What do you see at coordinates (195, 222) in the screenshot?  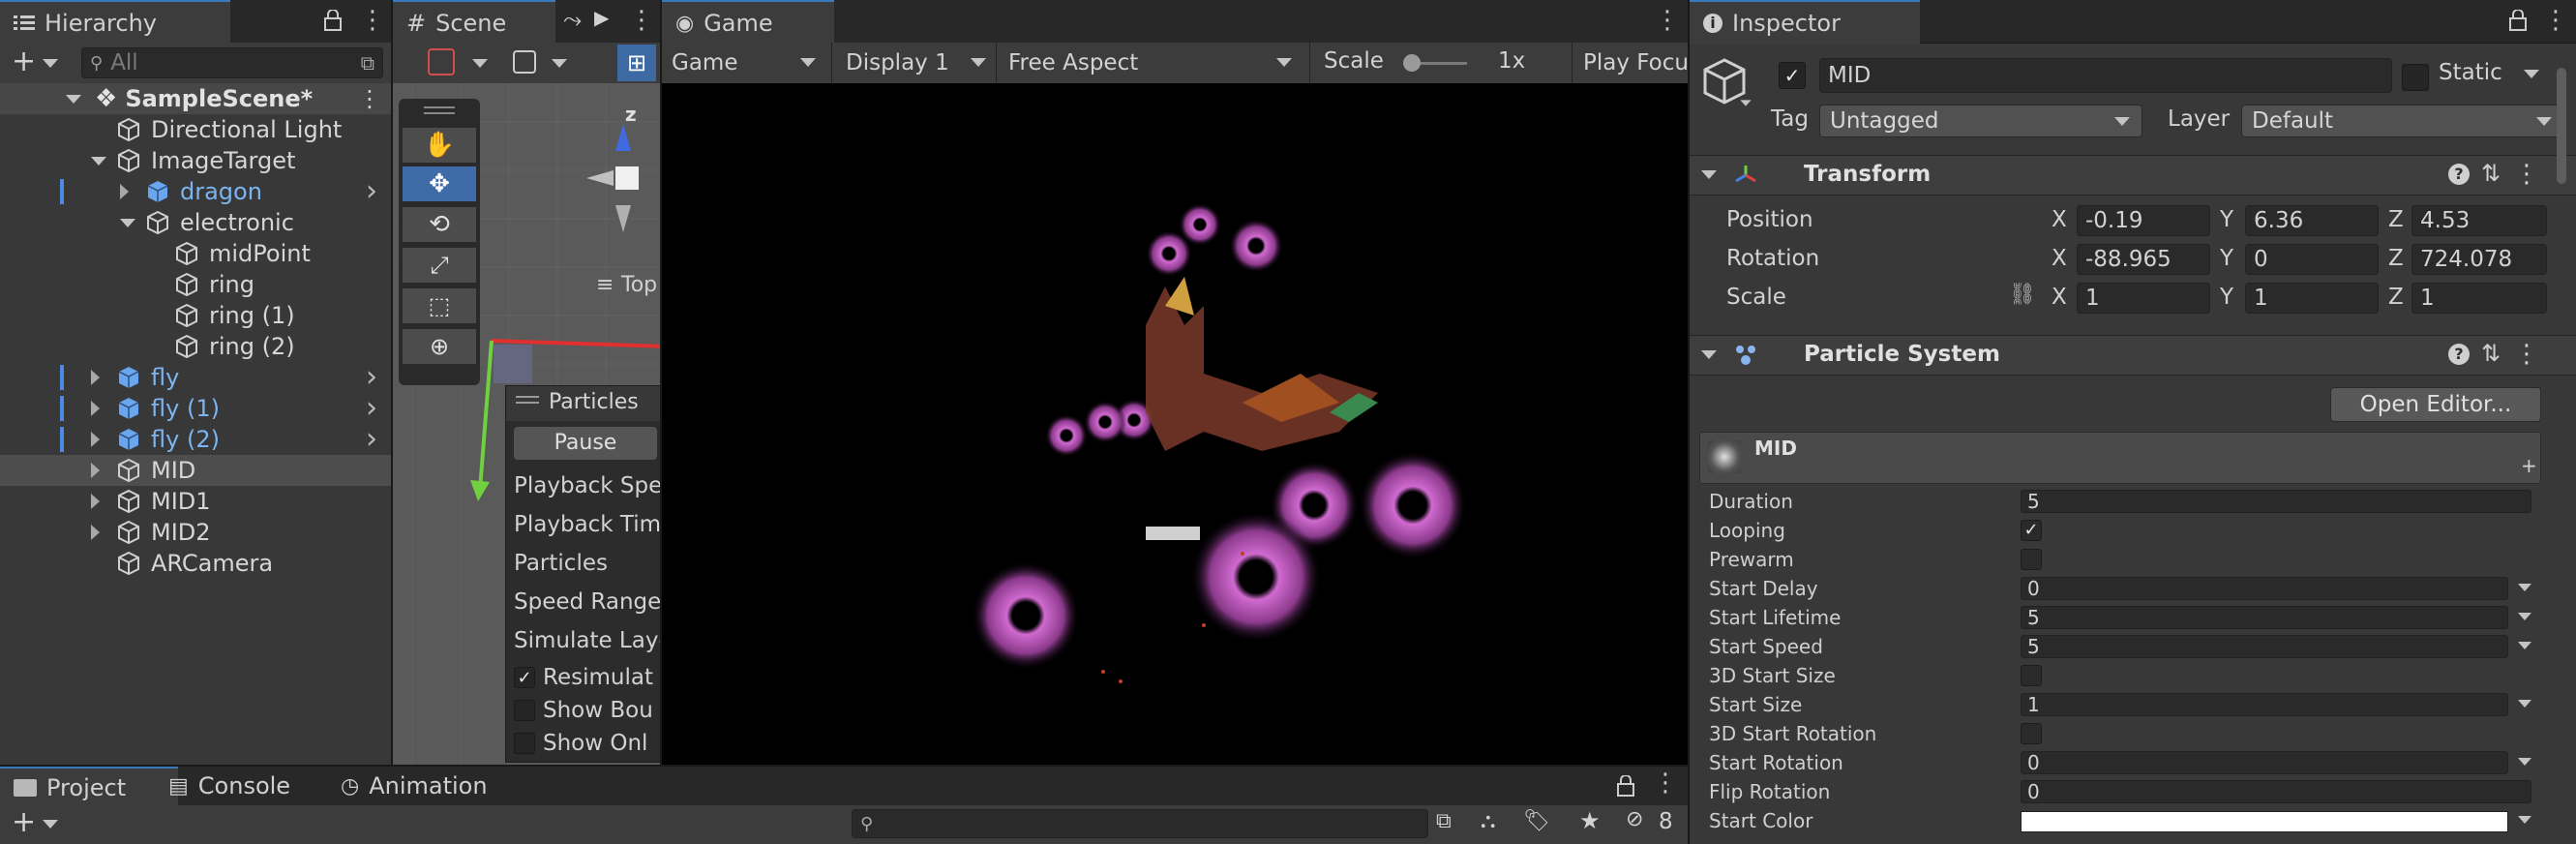 I see `hierarchy-item: electronic` at bounding box center [195, 222].